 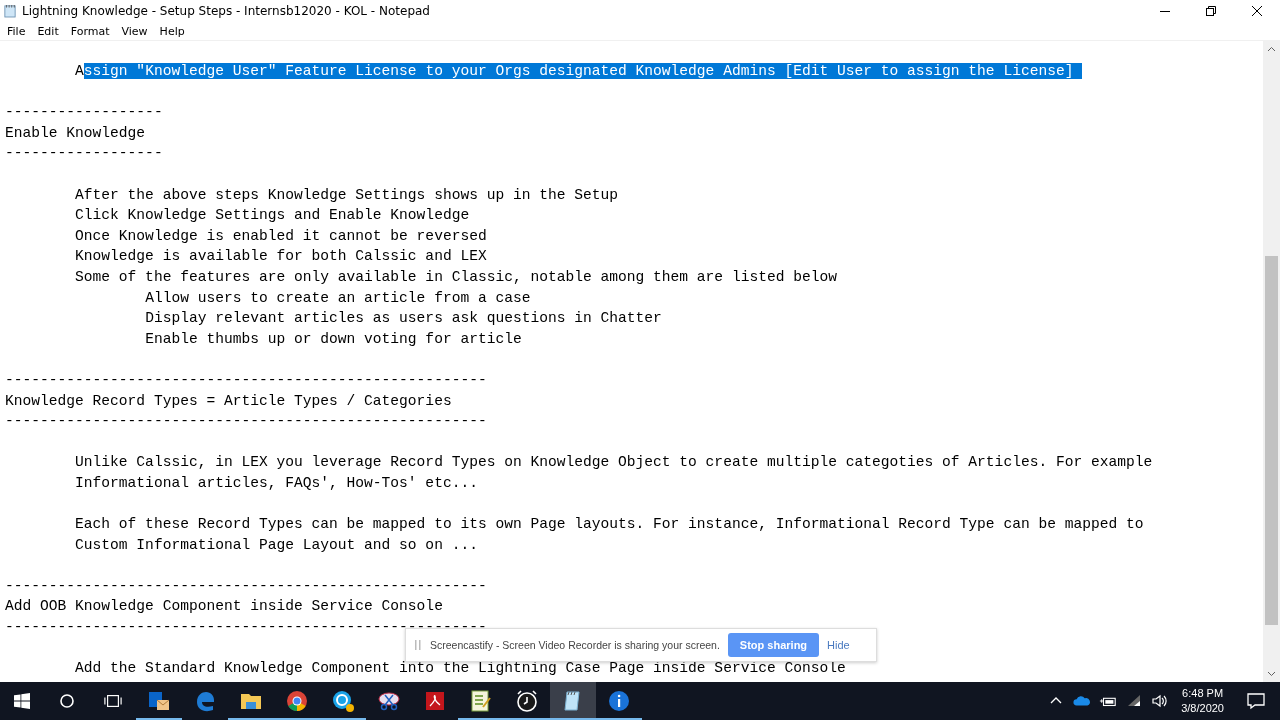 What do you see at coordinates (229, 401) in the screenshot?
I see `text-line: Knowledge Record Types = Article Types / Categories` at bounding box center [229, 401].